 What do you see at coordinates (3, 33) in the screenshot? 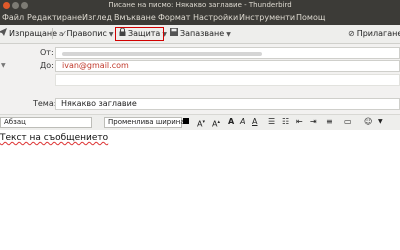
I see `send-icon` at bounding box center [3, 33].